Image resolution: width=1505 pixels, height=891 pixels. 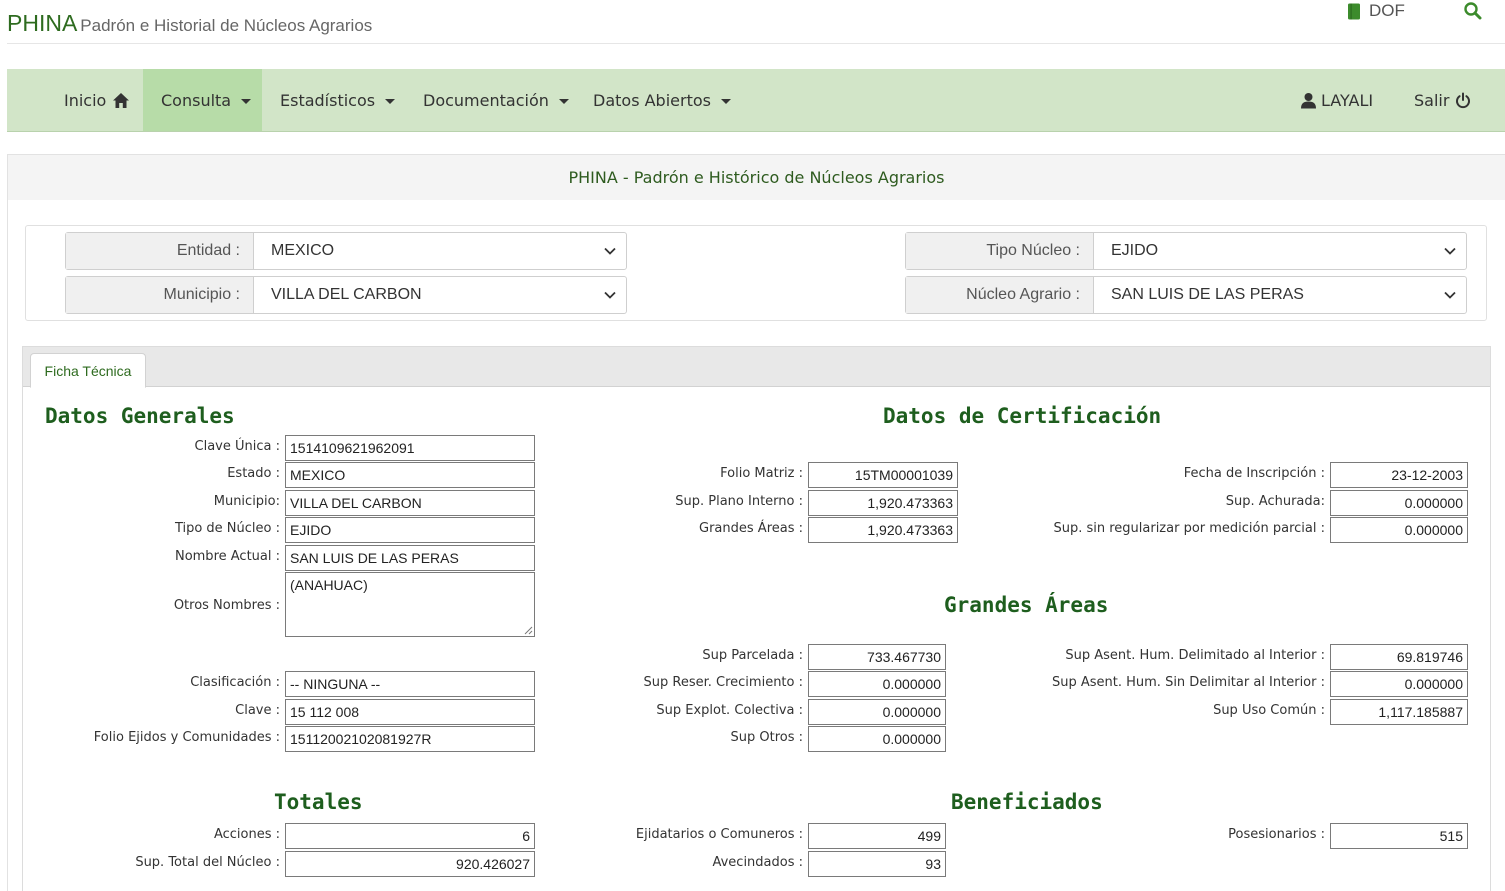 I want to click on clasificacion-label: Clasificación :, so click(x=235, y=682).